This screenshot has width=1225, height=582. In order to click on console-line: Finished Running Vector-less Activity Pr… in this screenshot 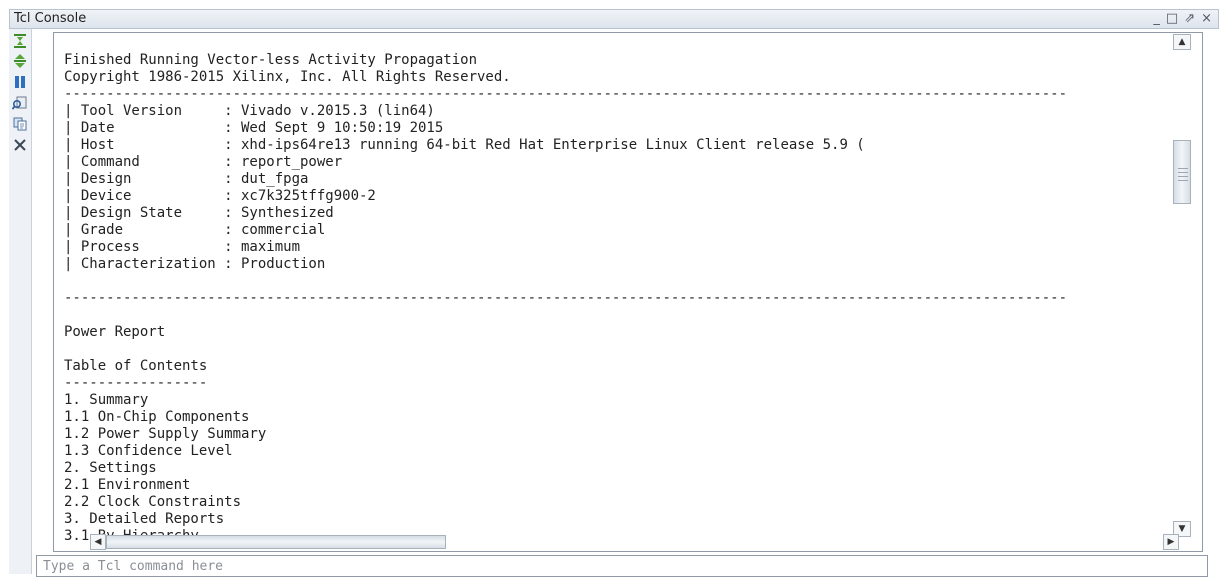, I will do `click(271, 60)`.